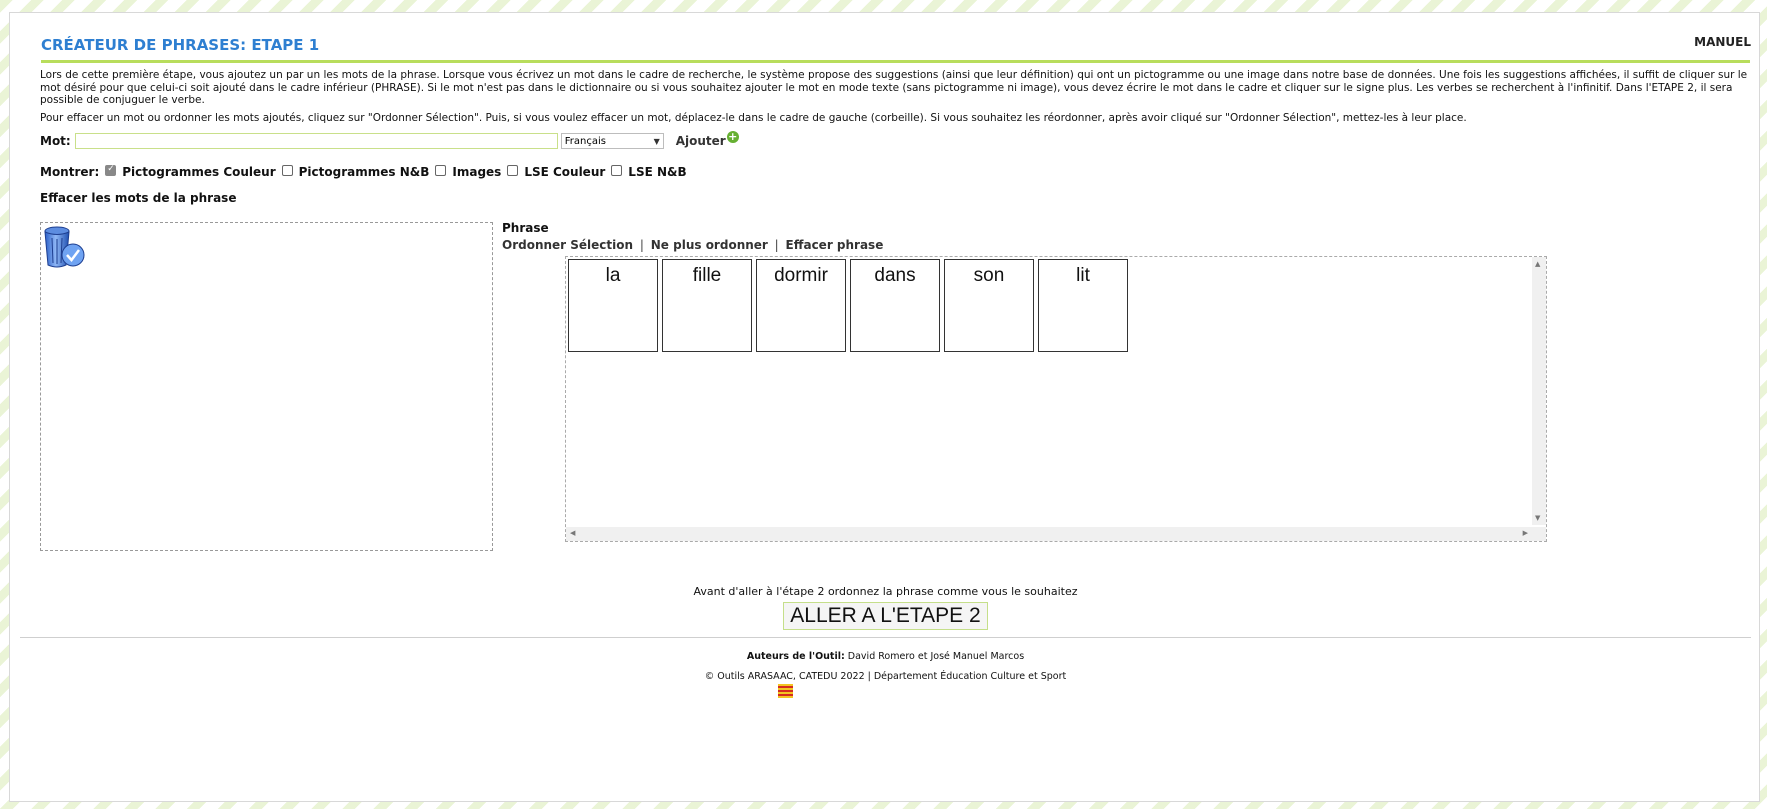  What do you see at coordinates (885, 637) in the screenshot?
I see `footer-divider` at bounding box center [885, 637].